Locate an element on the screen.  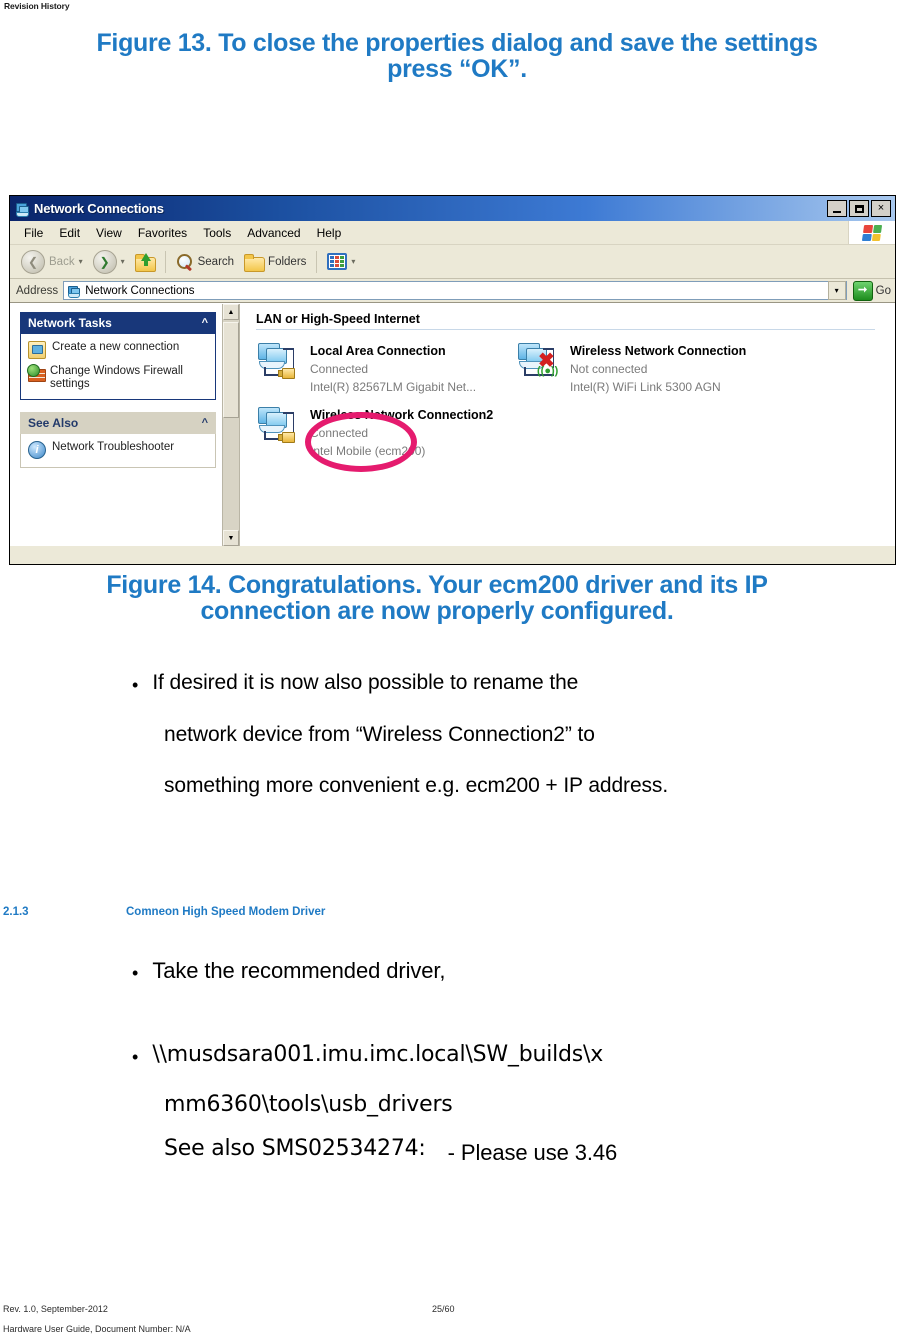
new-connection-icon is located at coordinates (37, 350).